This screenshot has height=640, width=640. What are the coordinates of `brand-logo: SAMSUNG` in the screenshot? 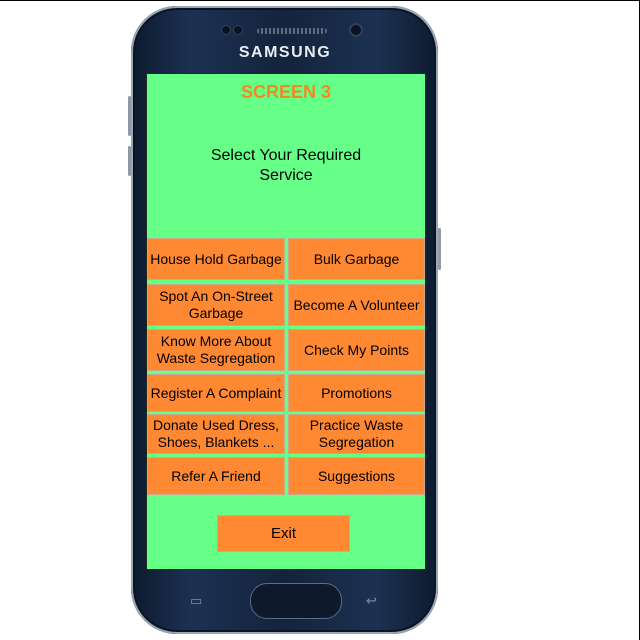 It's located at (285, 52).